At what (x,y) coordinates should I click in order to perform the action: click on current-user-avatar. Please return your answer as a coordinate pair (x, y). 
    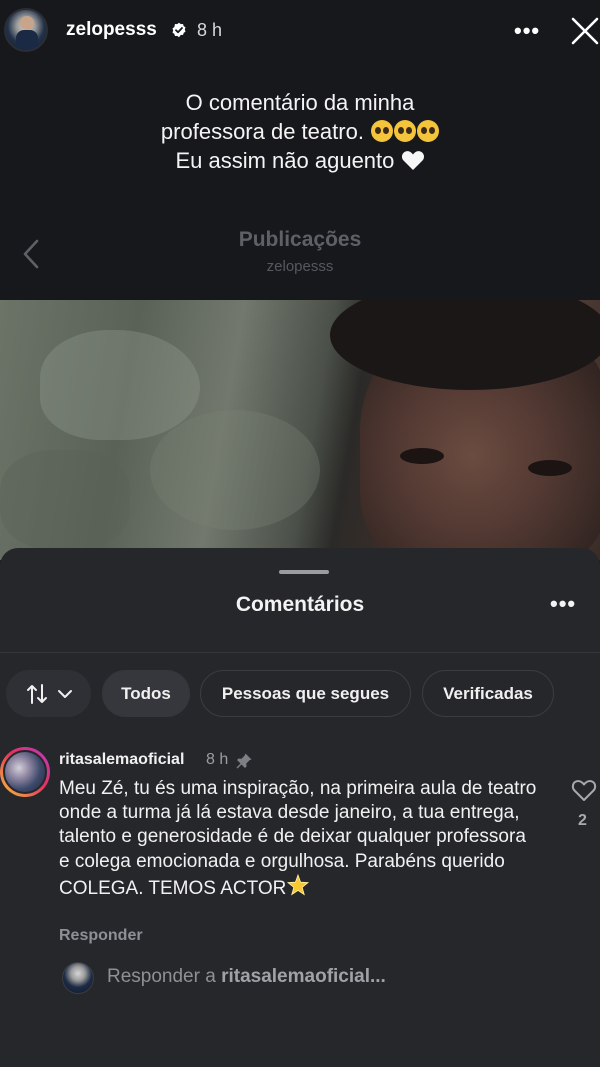
    Looking at the image, I should click on (78, 978).